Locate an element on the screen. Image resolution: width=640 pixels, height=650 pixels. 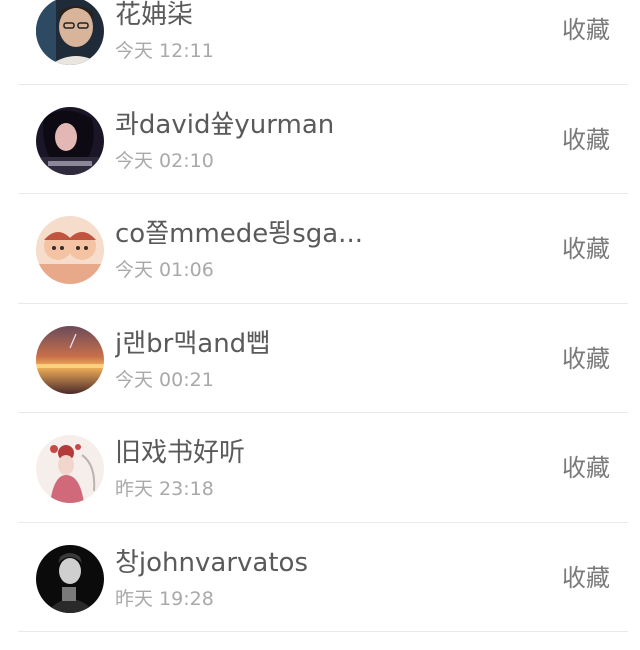
timestamp: 昨天 19:28 is located at coordinates (164, 598).